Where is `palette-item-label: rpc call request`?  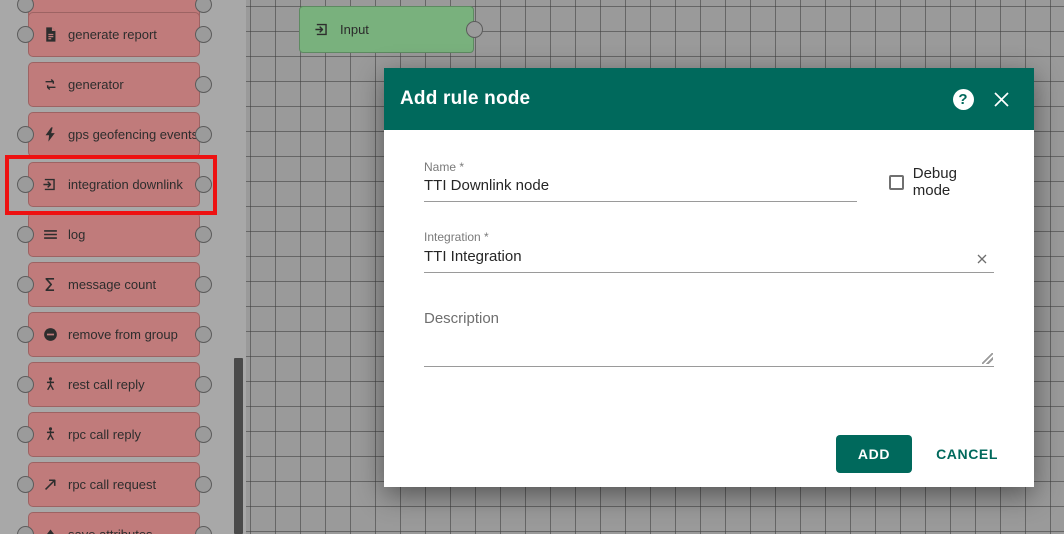 palette-item-label: rpc call request is located at coordinates (112, 484).